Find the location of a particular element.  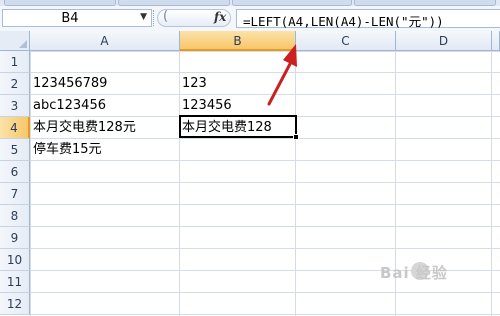

column-header-b: B is located at coordinates (238, 41).